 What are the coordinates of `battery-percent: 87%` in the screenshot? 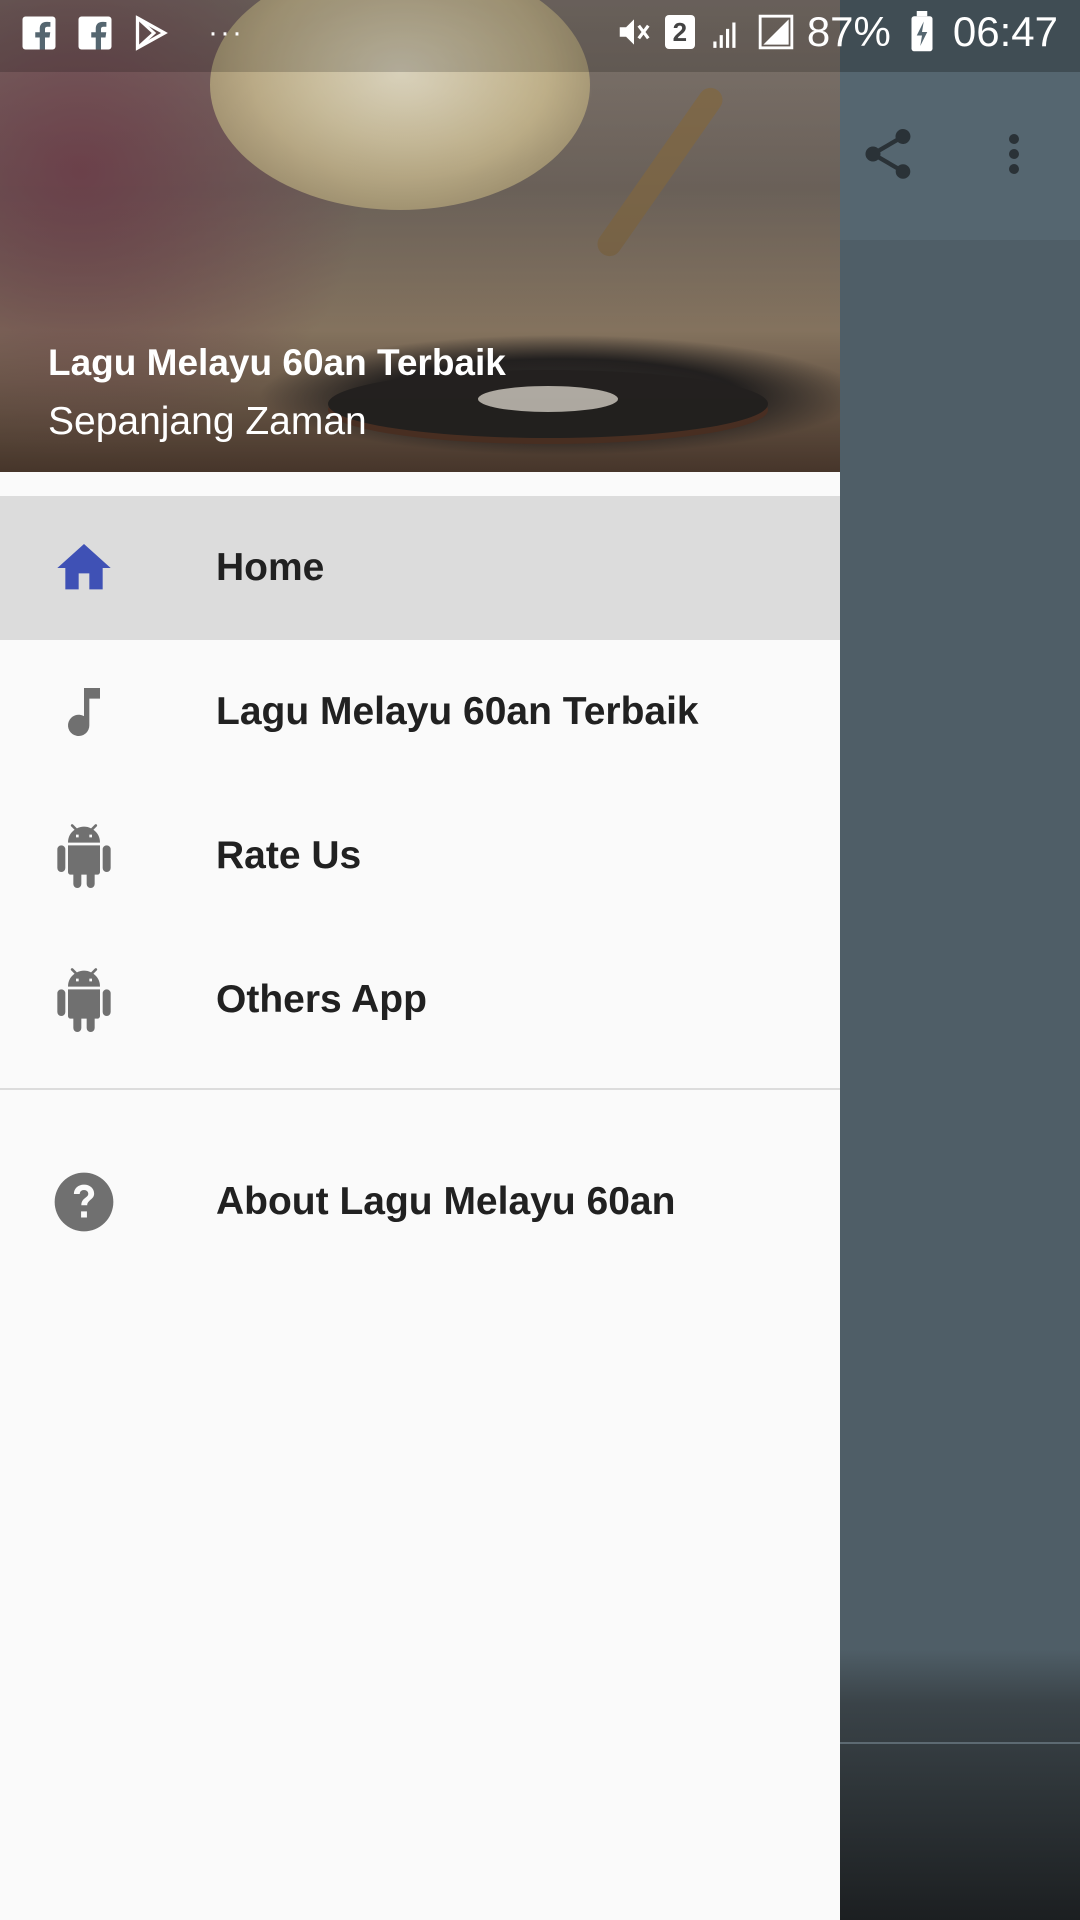 It's located at (848, 31).